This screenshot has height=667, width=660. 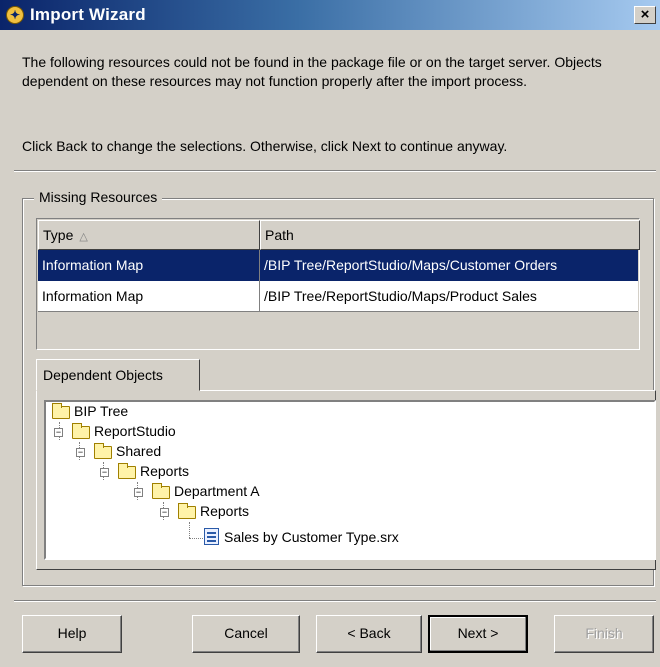 I want to click on tree-node-label: ReportStudio, so click(x=135, y=431).